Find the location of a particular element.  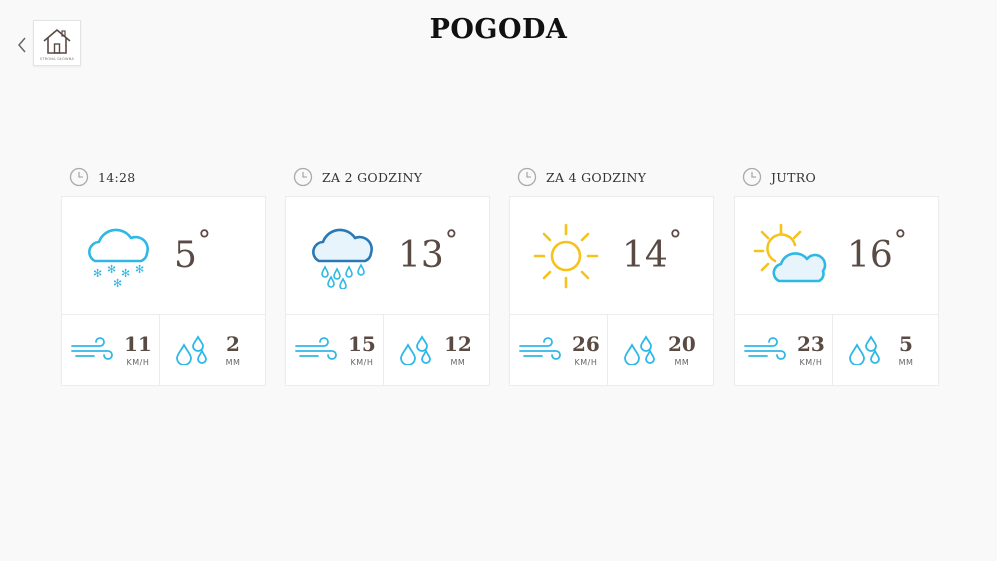

temperature-value: 13 is located at coordinates (421, 255).